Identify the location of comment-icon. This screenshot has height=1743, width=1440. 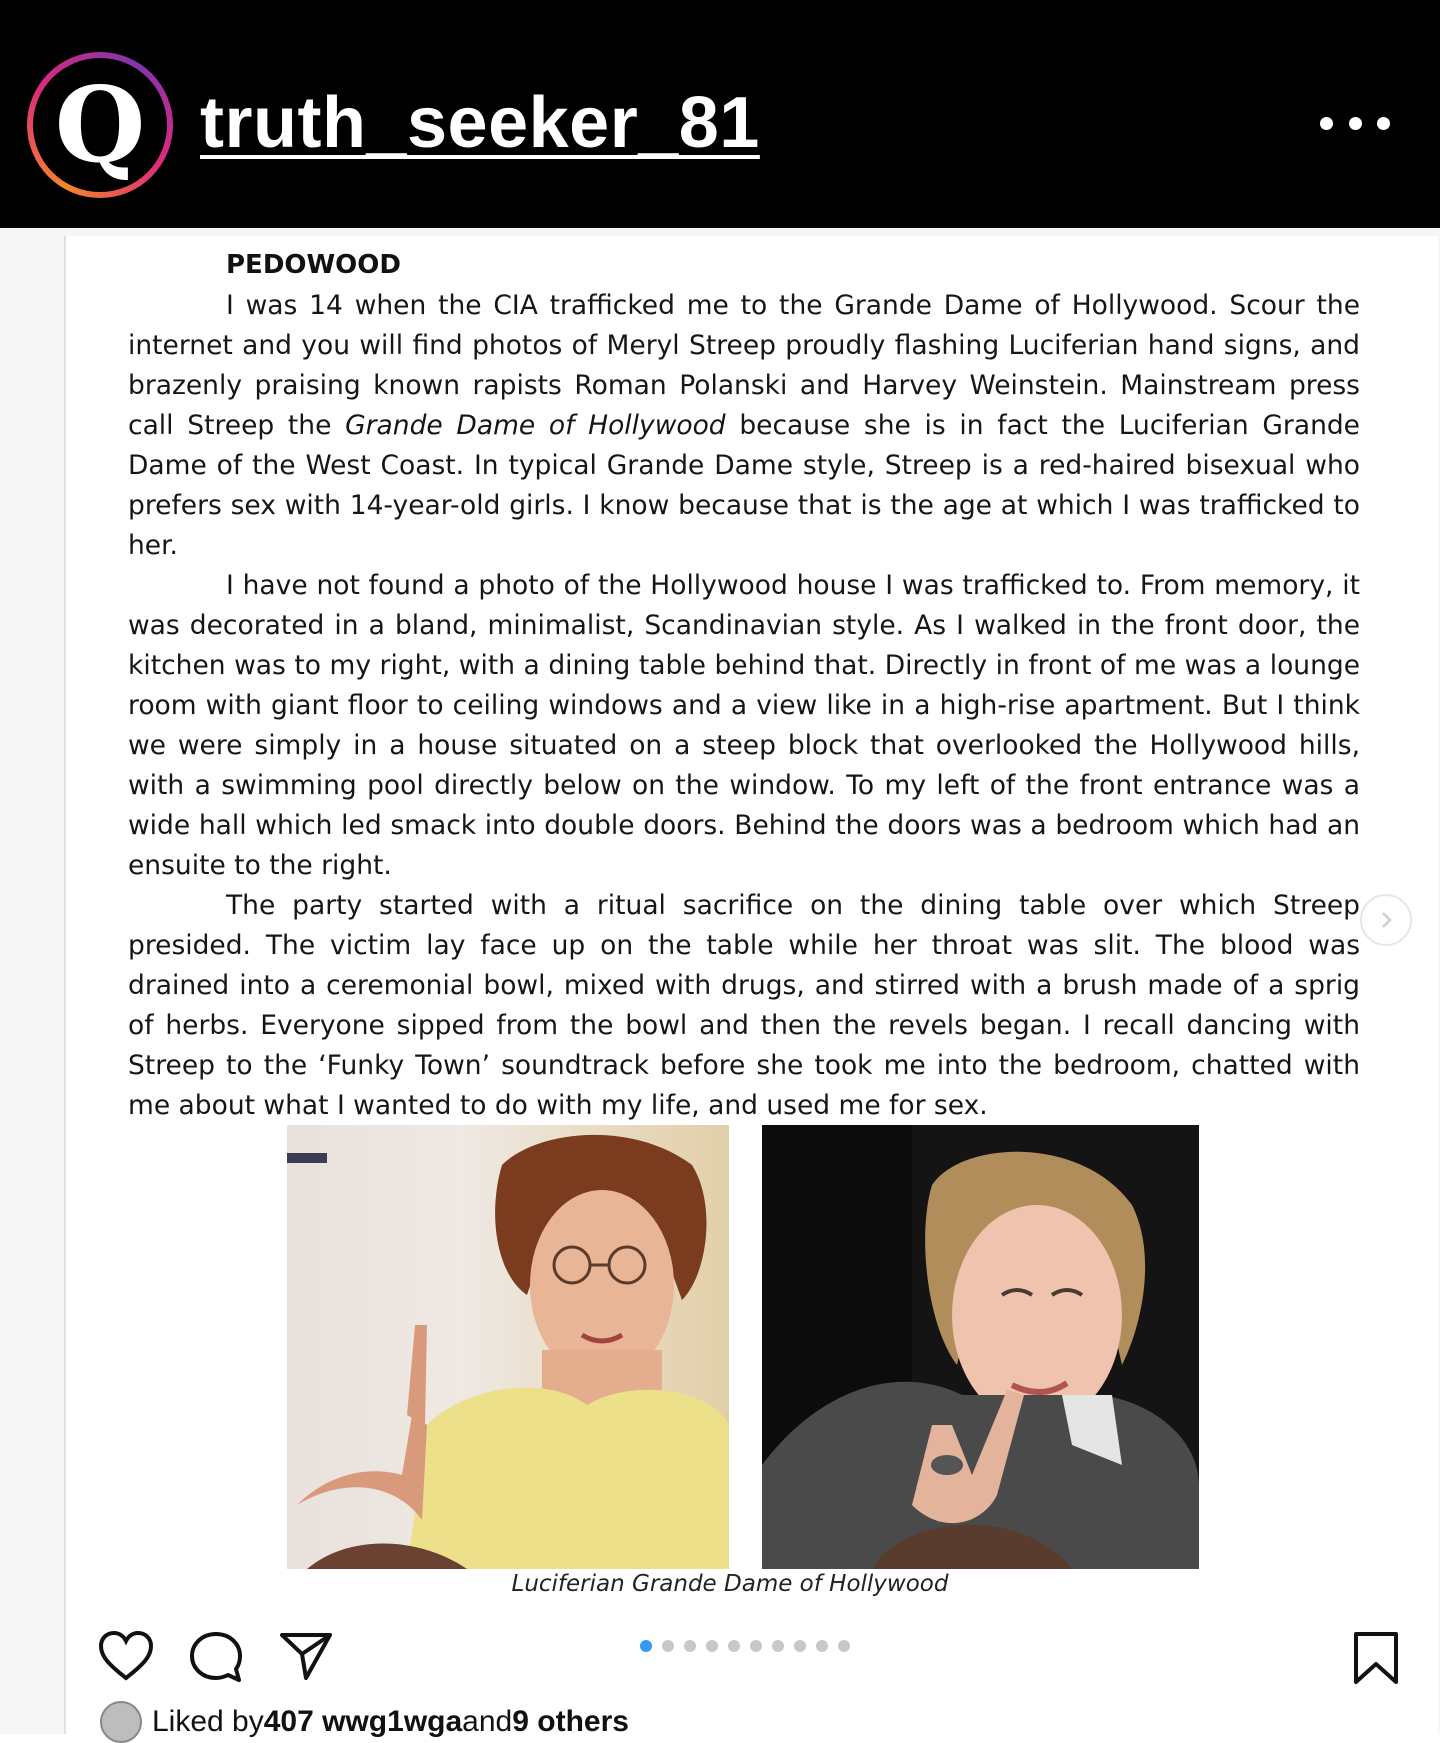
(216, 1657).